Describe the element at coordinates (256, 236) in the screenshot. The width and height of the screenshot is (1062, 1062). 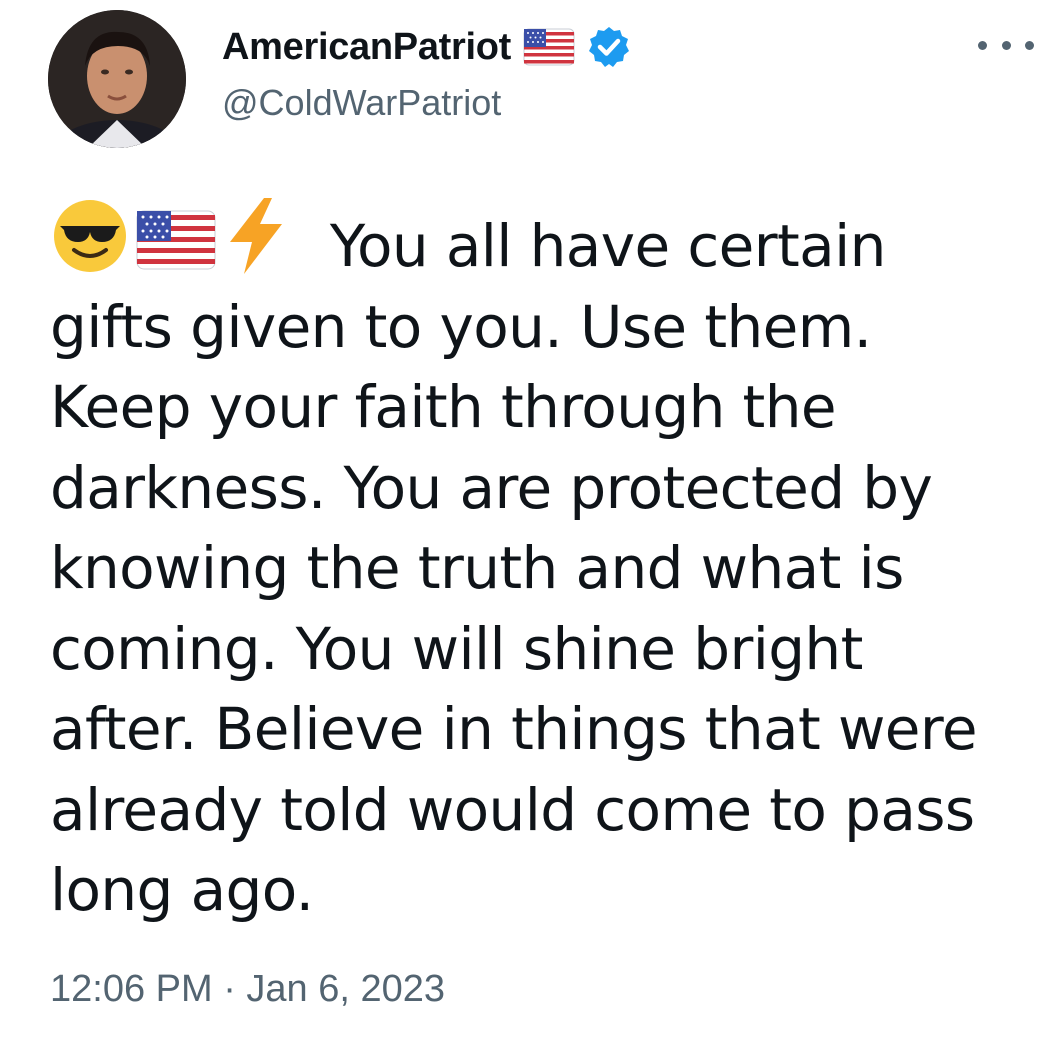
I see `high-voltage-emoji` at that location.